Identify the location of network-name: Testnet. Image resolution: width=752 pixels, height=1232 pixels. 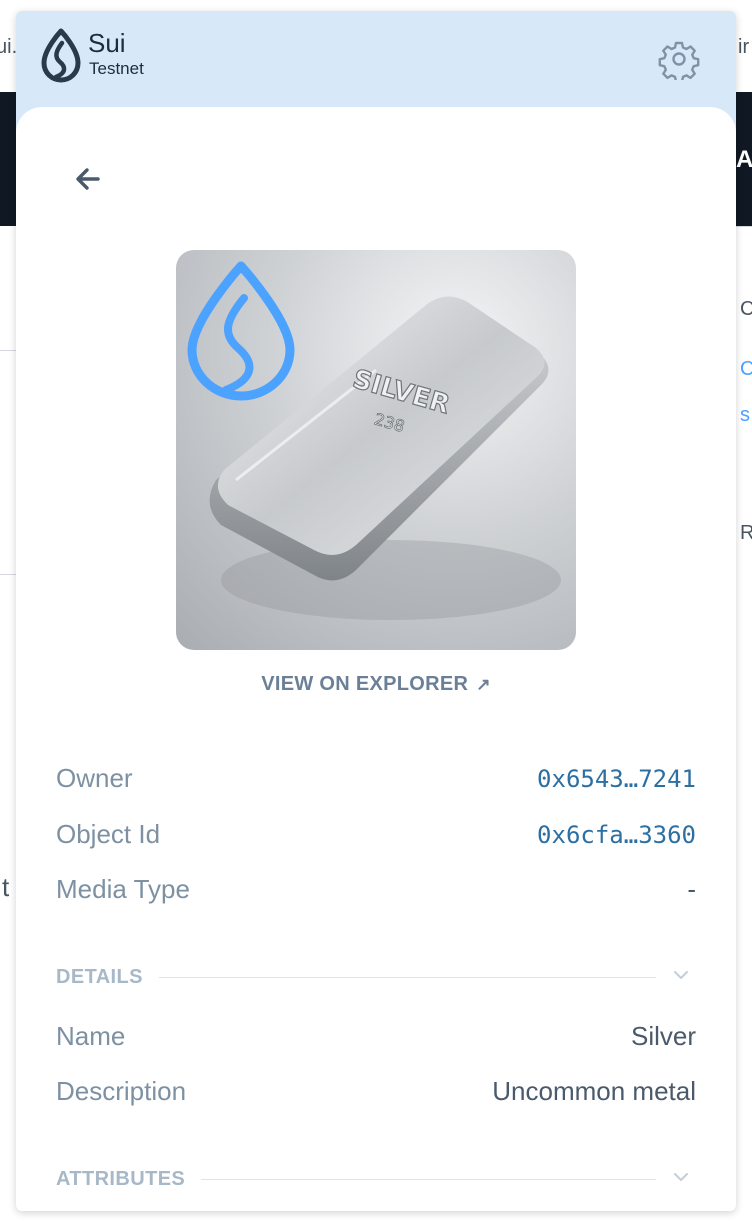
(116, 68).